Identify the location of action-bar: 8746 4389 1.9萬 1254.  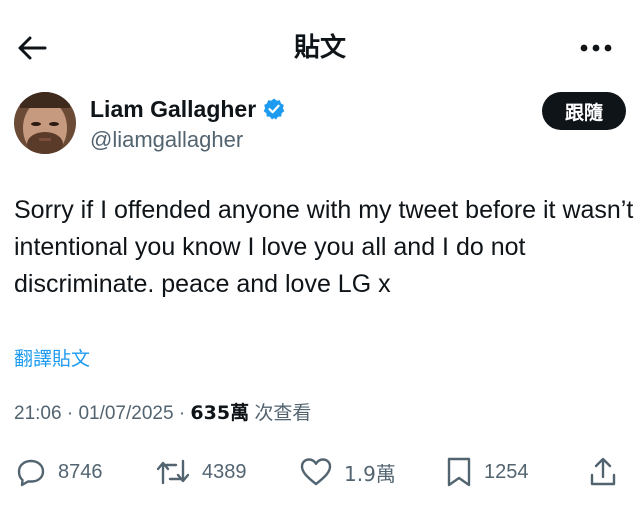
(320, 472).